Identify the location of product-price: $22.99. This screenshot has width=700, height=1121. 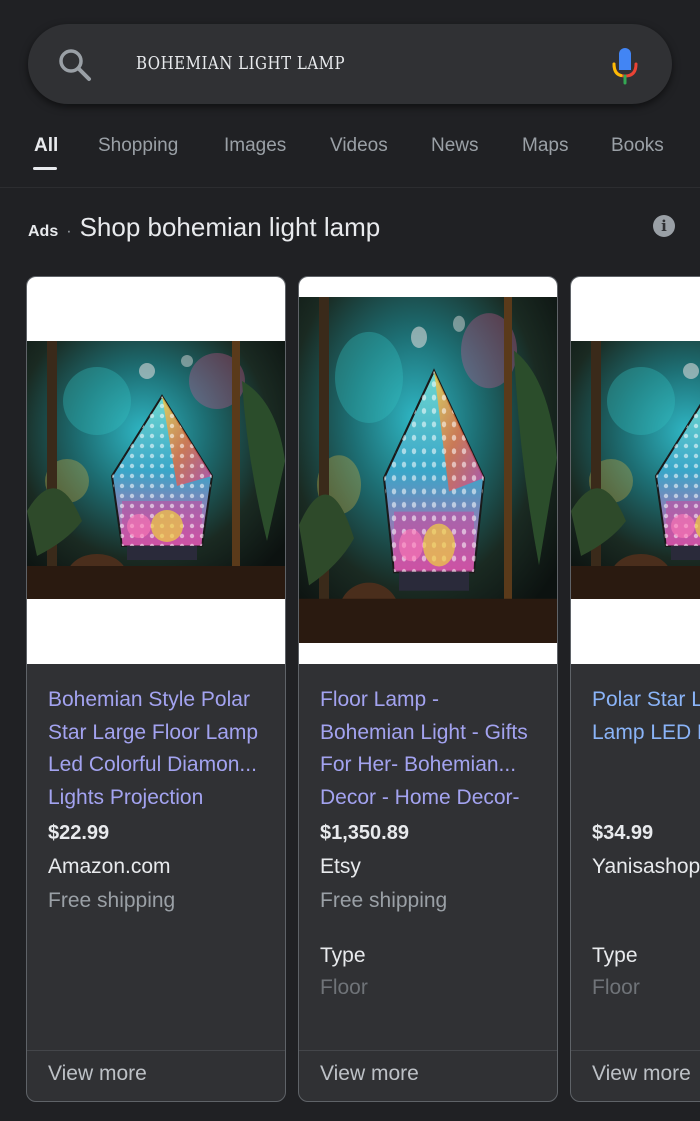
(79, 833).